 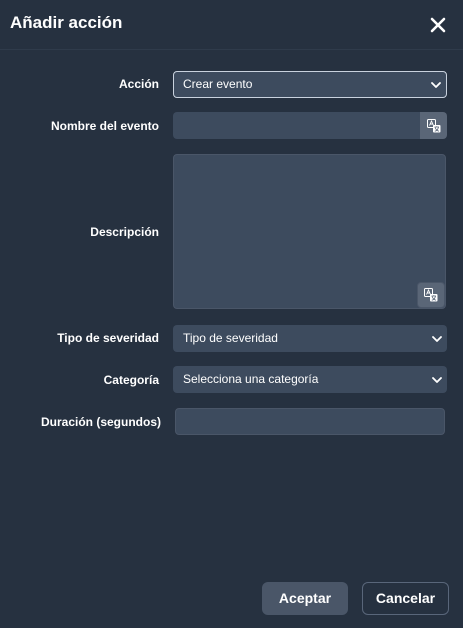 What do you see at coordinates (218, 84) in the screenshot?
I see `action-select-value: Crear evento` at bounding box center [218, 84].